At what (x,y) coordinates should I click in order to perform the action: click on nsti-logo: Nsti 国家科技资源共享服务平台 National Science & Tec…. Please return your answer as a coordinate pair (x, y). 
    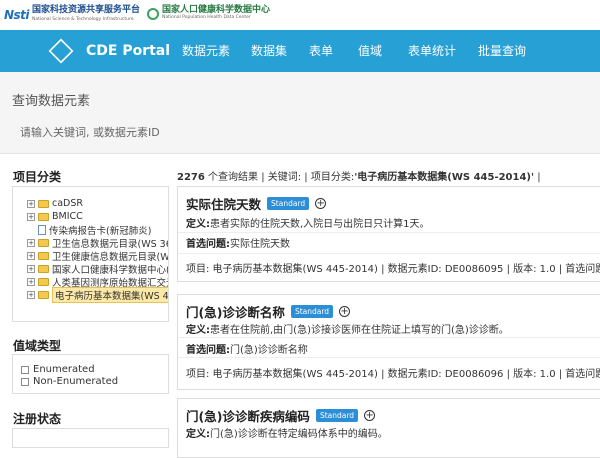
    Looking at the image, I should click on (72, 15).